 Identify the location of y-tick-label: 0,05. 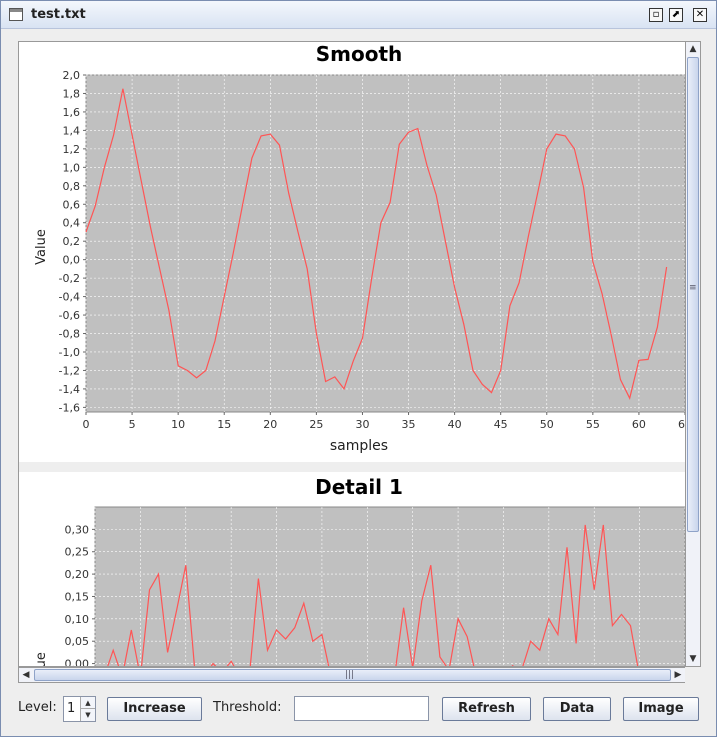
(77, 641).